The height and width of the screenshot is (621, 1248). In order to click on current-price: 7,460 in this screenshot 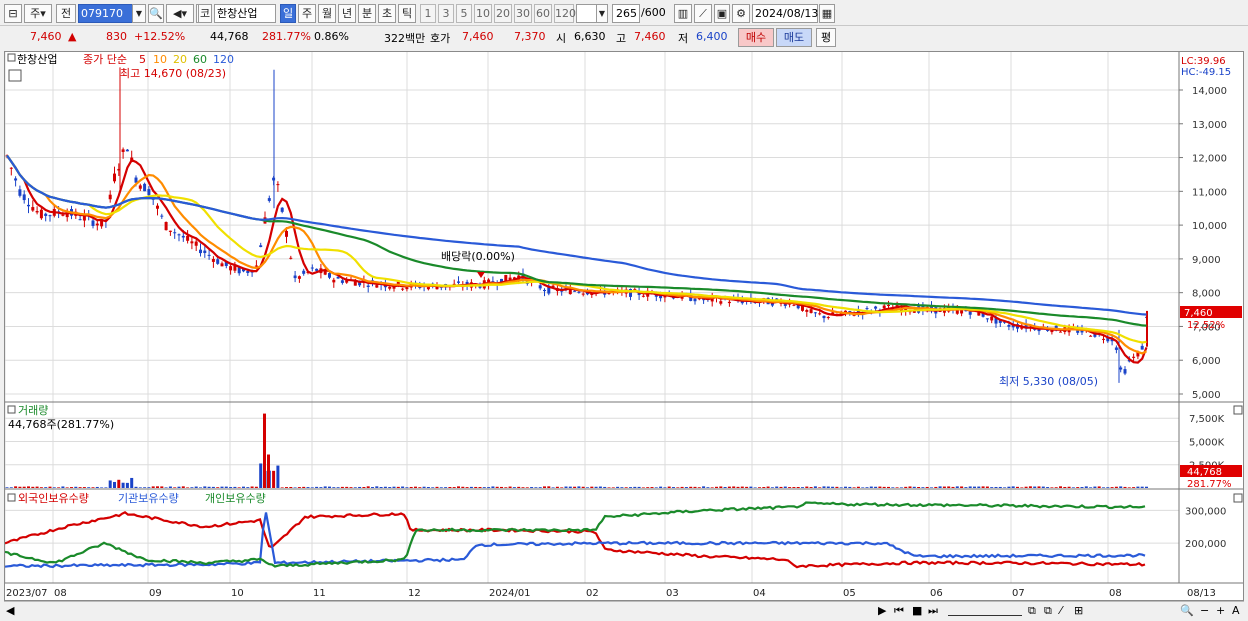, I will do `click(46, 36)`.